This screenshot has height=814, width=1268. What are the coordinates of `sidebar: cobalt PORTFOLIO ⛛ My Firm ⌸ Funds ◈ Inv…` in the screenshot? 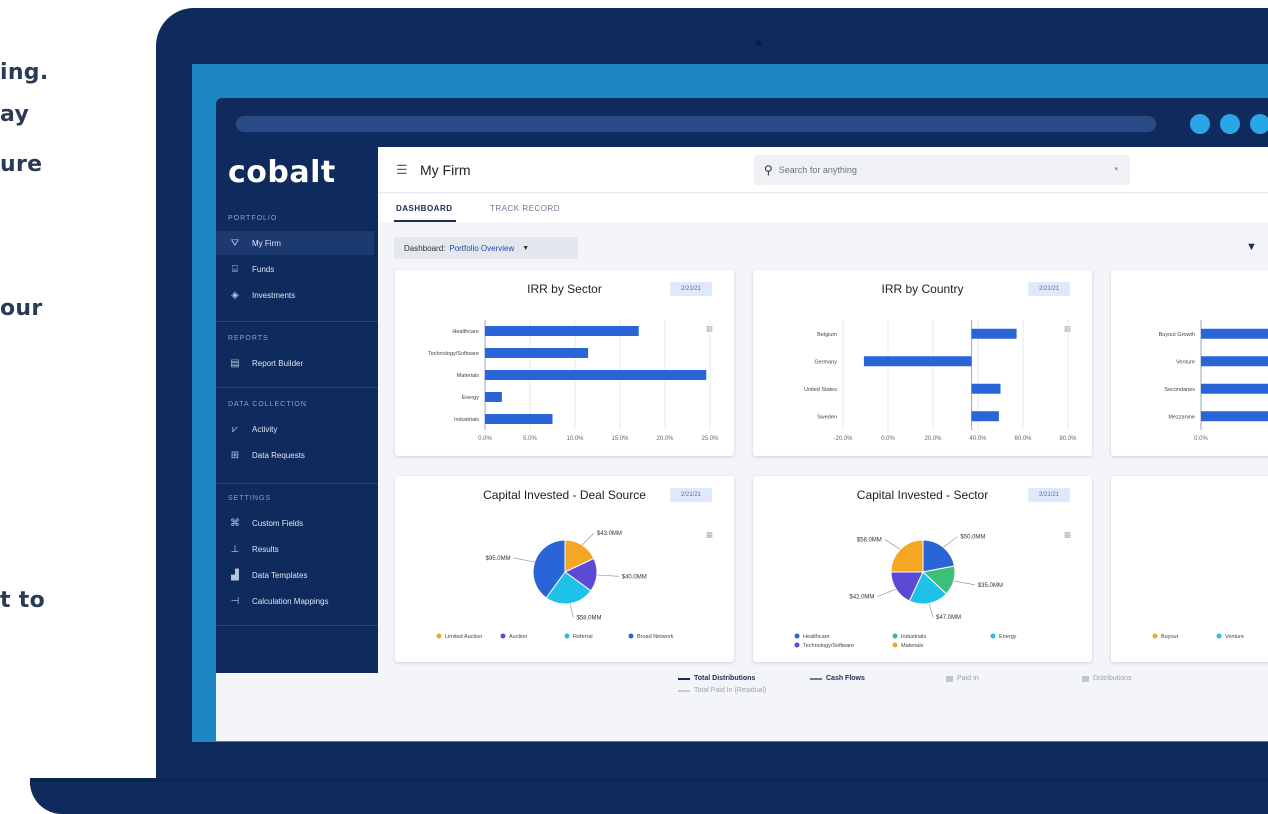 It's located at (297, 410).